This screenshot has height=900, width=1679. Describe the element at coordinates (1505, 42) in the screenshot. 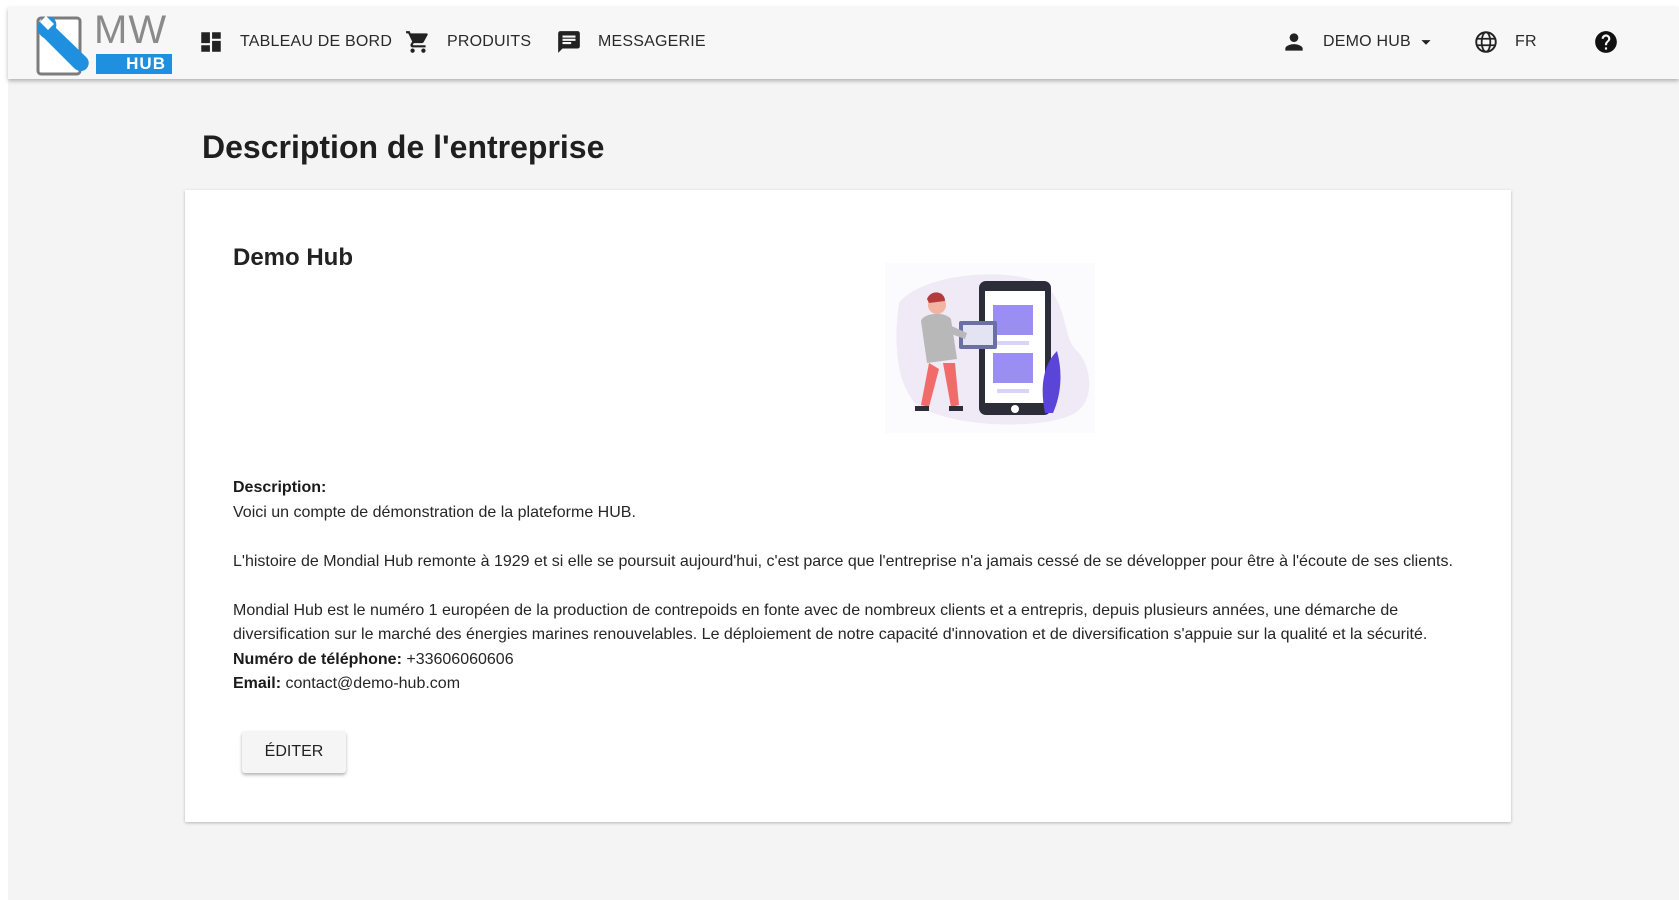

I see `language-selector: FR` at that location.